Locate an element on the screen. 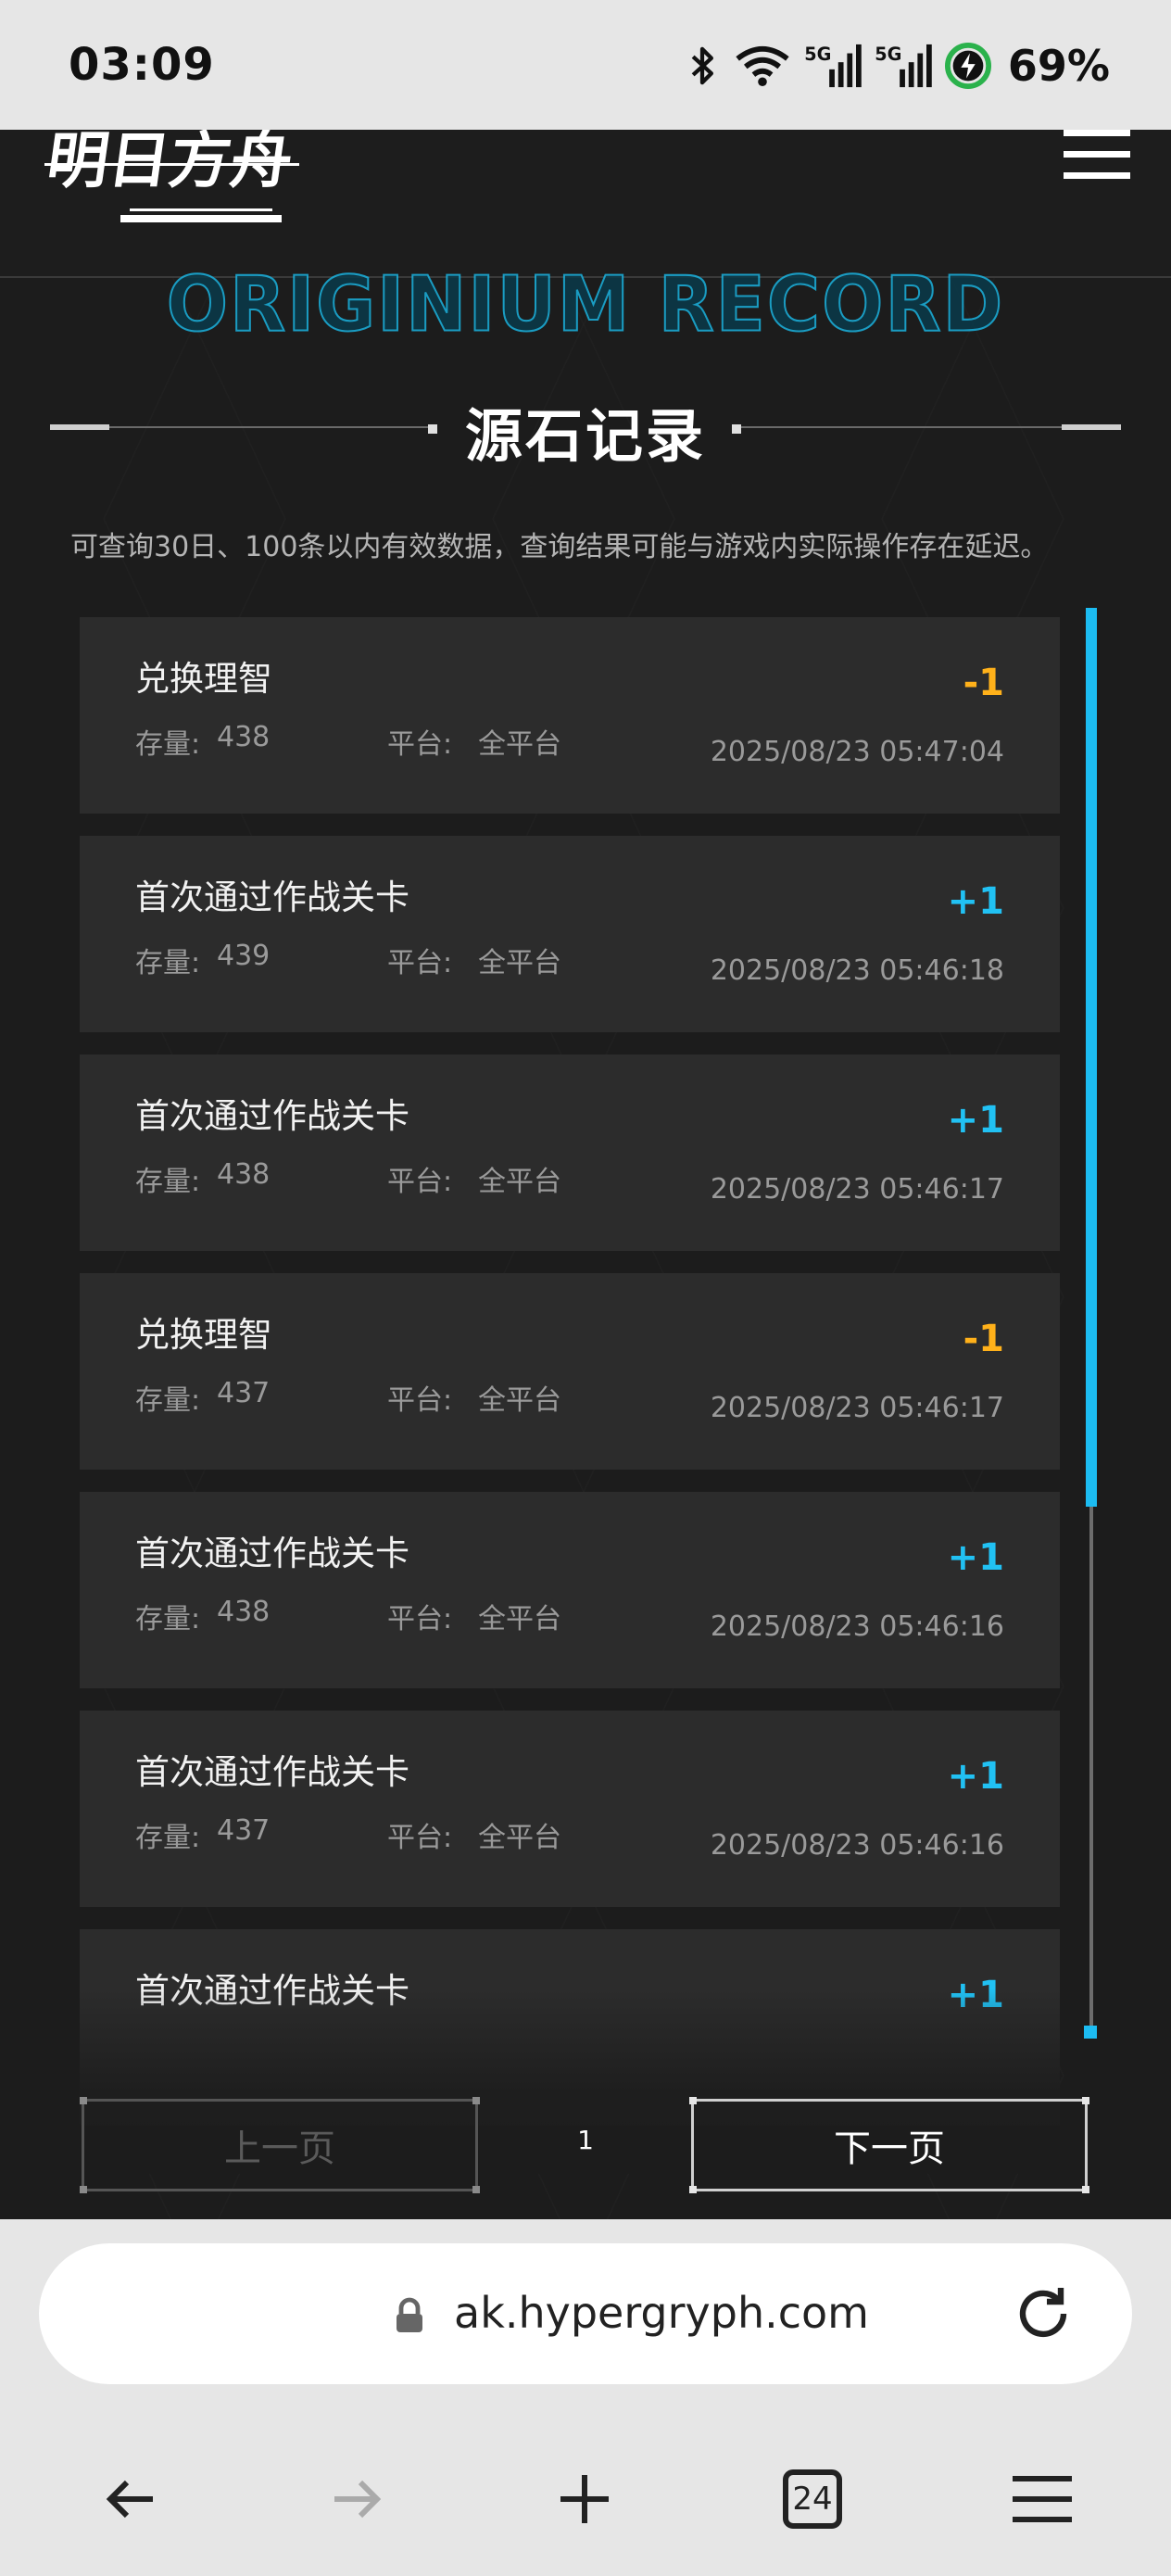  pagination: 上一页 1 下一页 is located at coordinates (585, 2145).